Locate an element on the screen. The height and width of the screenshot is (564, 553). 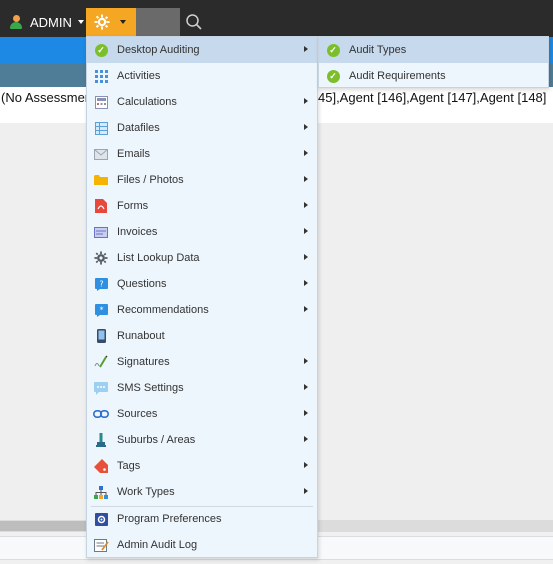
submenu-item-label: Audit Types is located at coordinates (378, 50).